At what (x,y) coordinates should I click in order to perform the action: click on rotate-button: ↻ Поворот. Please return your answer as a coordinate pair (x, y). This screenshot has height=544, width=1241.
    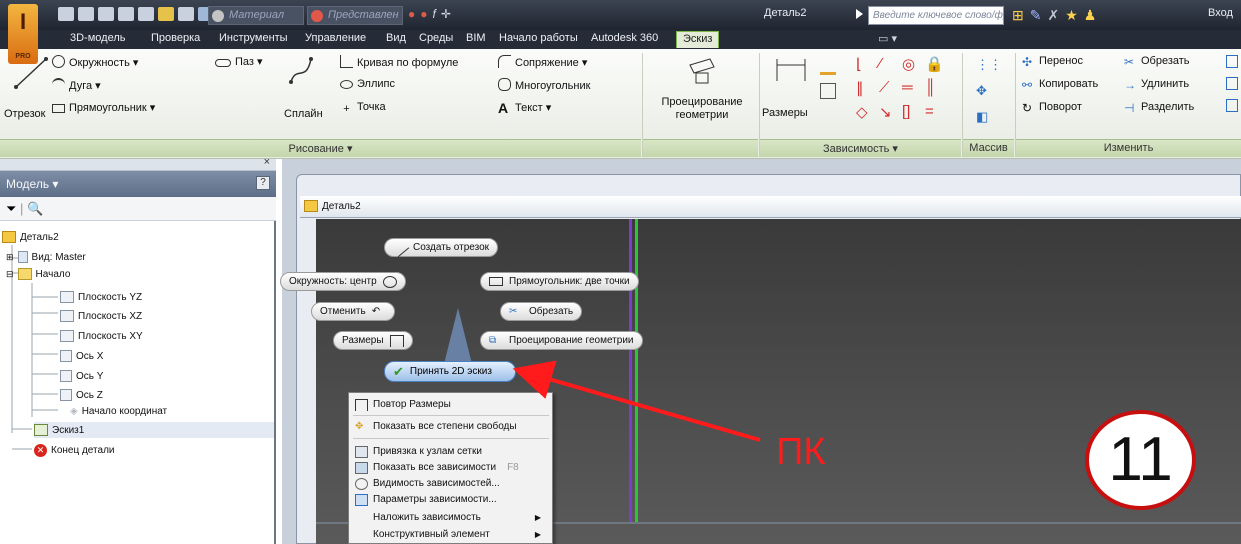
    Looking at the image, I should click on (1052, 108).